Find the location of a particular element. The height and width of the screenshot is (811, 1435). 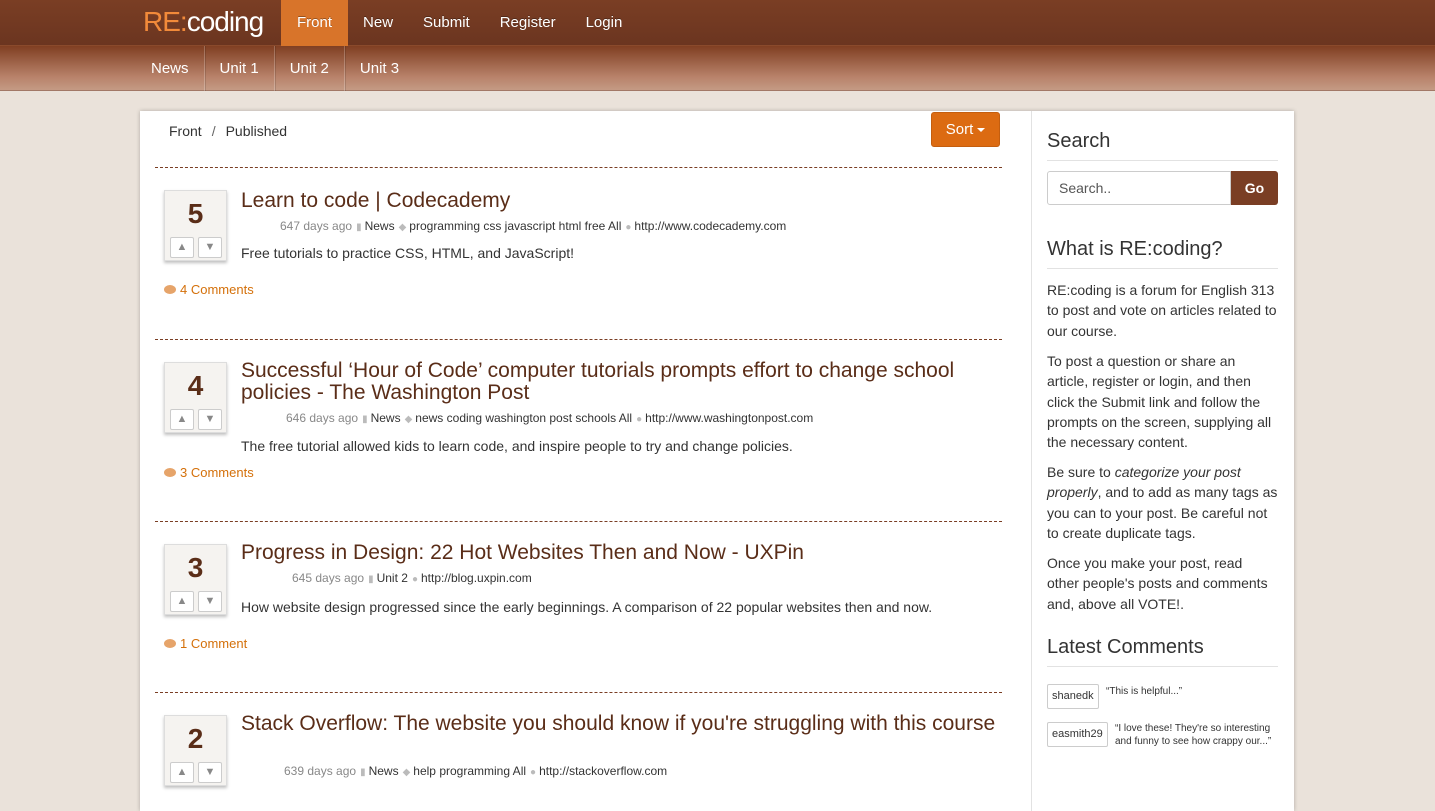

vote-score: 2 is located at coordinates (195, 738).